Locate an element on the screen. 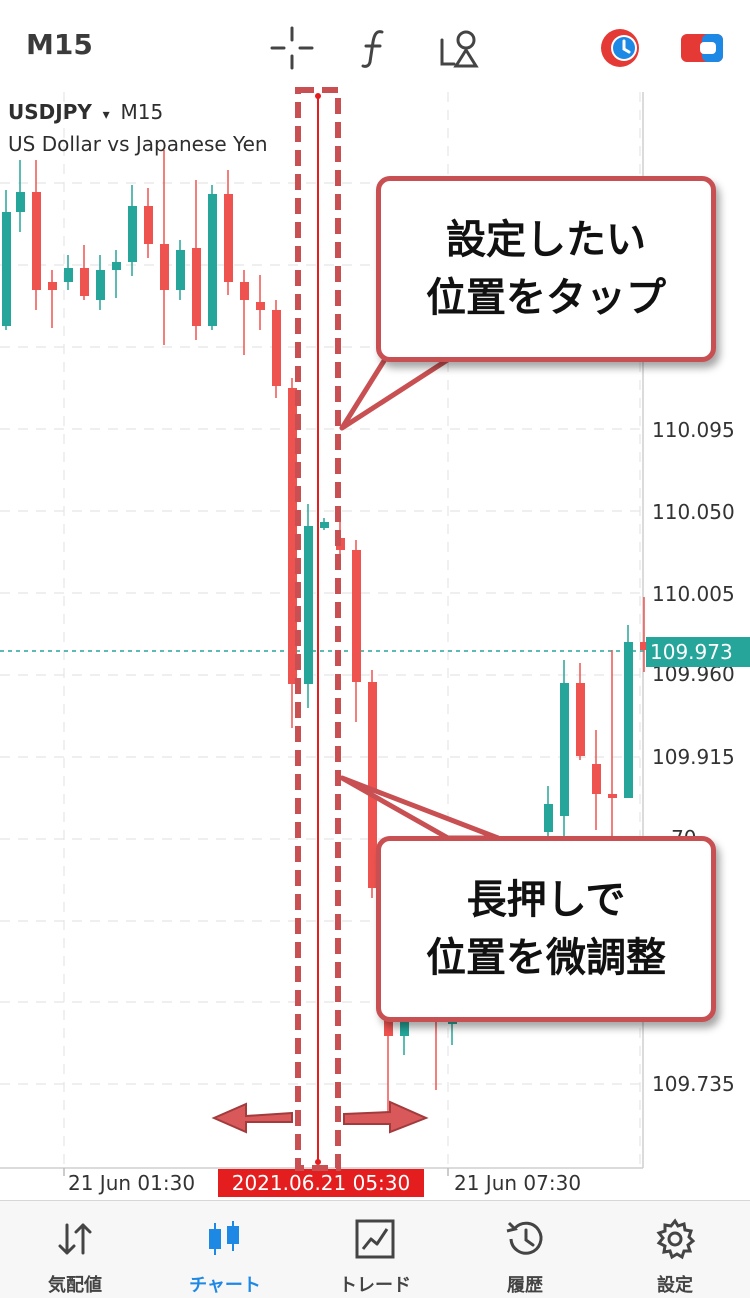  nav-settings: 設定 is located at coordinates (675, 1249).